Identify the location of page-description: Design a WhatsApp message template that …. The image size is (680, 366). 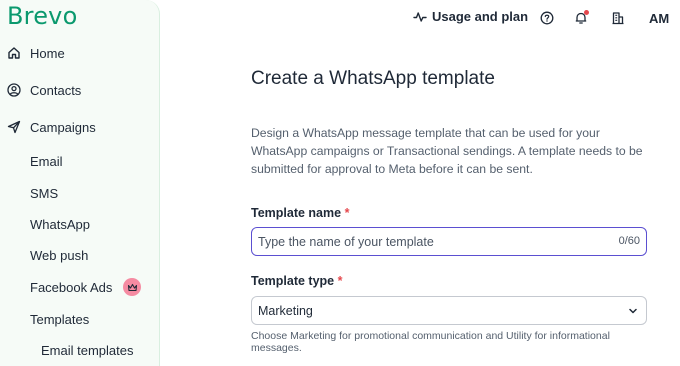
(447, 151).